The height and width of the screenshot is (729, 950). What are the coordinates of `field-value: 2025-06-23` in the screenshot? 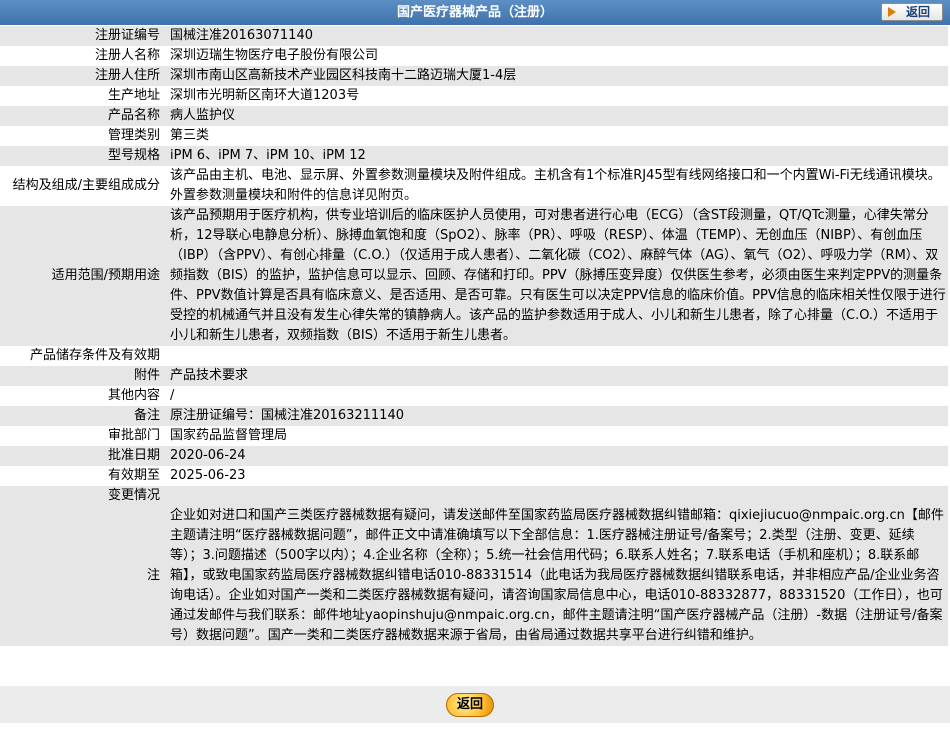 It's located at (557, 476).